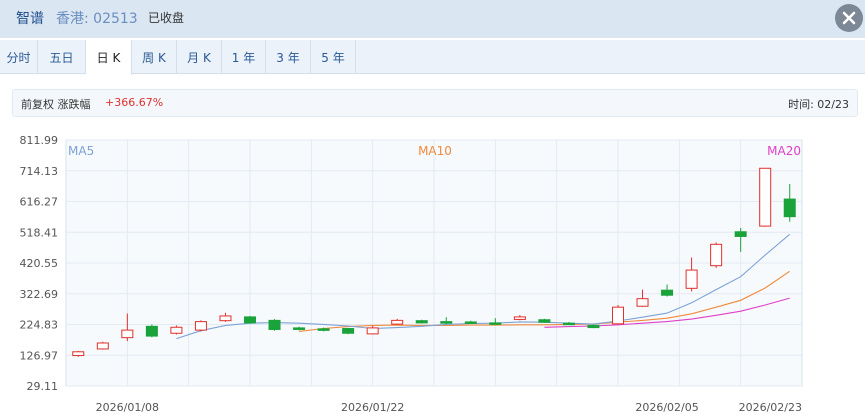 This screenshot has width=865, height=414. What do you see at coordinates (372, 407) in the screenshot?
I see `x-tick-label: 2026/01/22` at bounding box center [372, 407].